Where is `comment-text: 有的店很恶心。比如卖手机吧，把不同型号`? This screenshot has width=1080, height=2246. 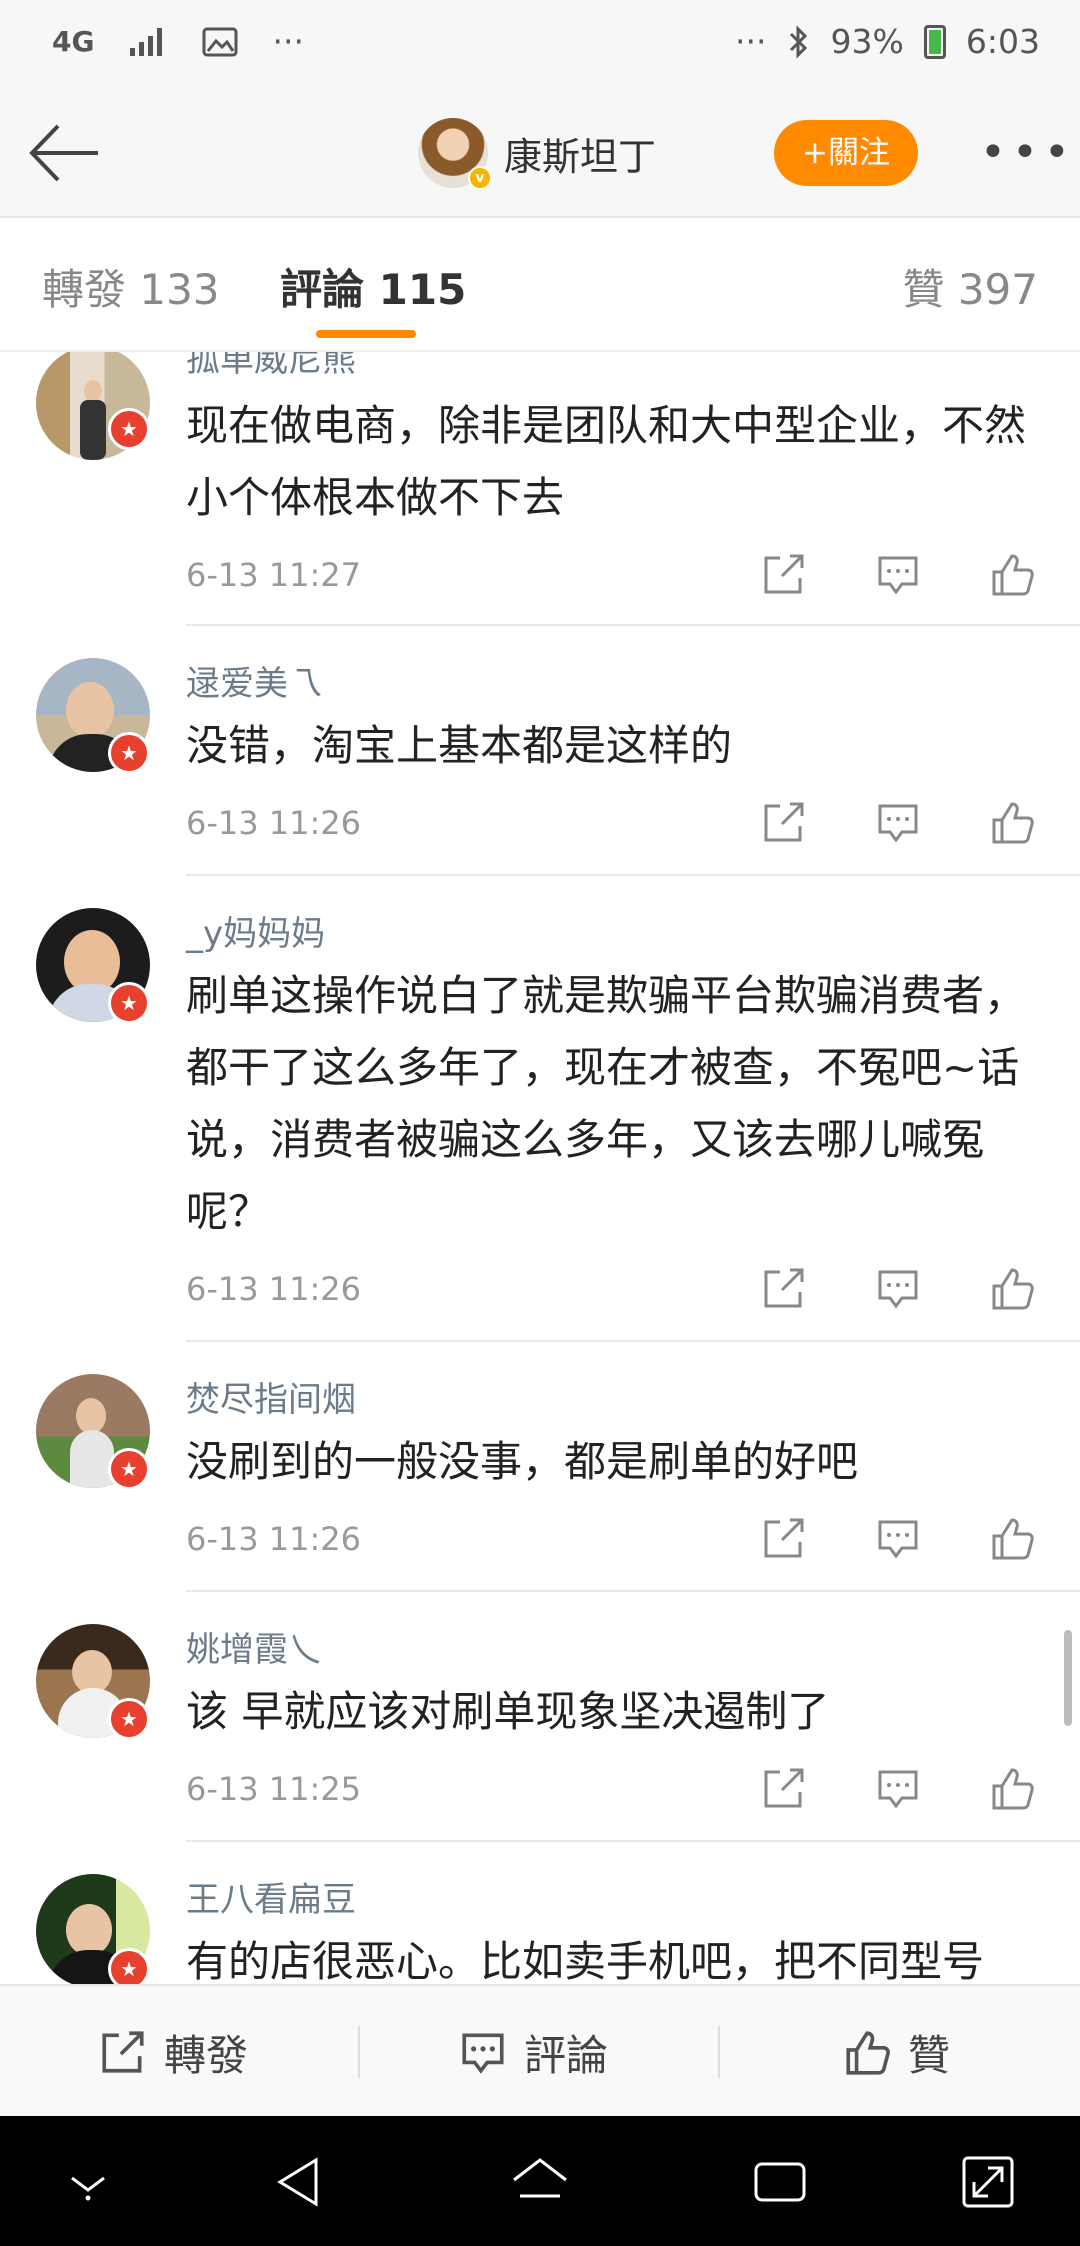 comment-text: 有的店很恶心。比如卖手机吧，把不同型号 is located at coordinates (585, 1960).